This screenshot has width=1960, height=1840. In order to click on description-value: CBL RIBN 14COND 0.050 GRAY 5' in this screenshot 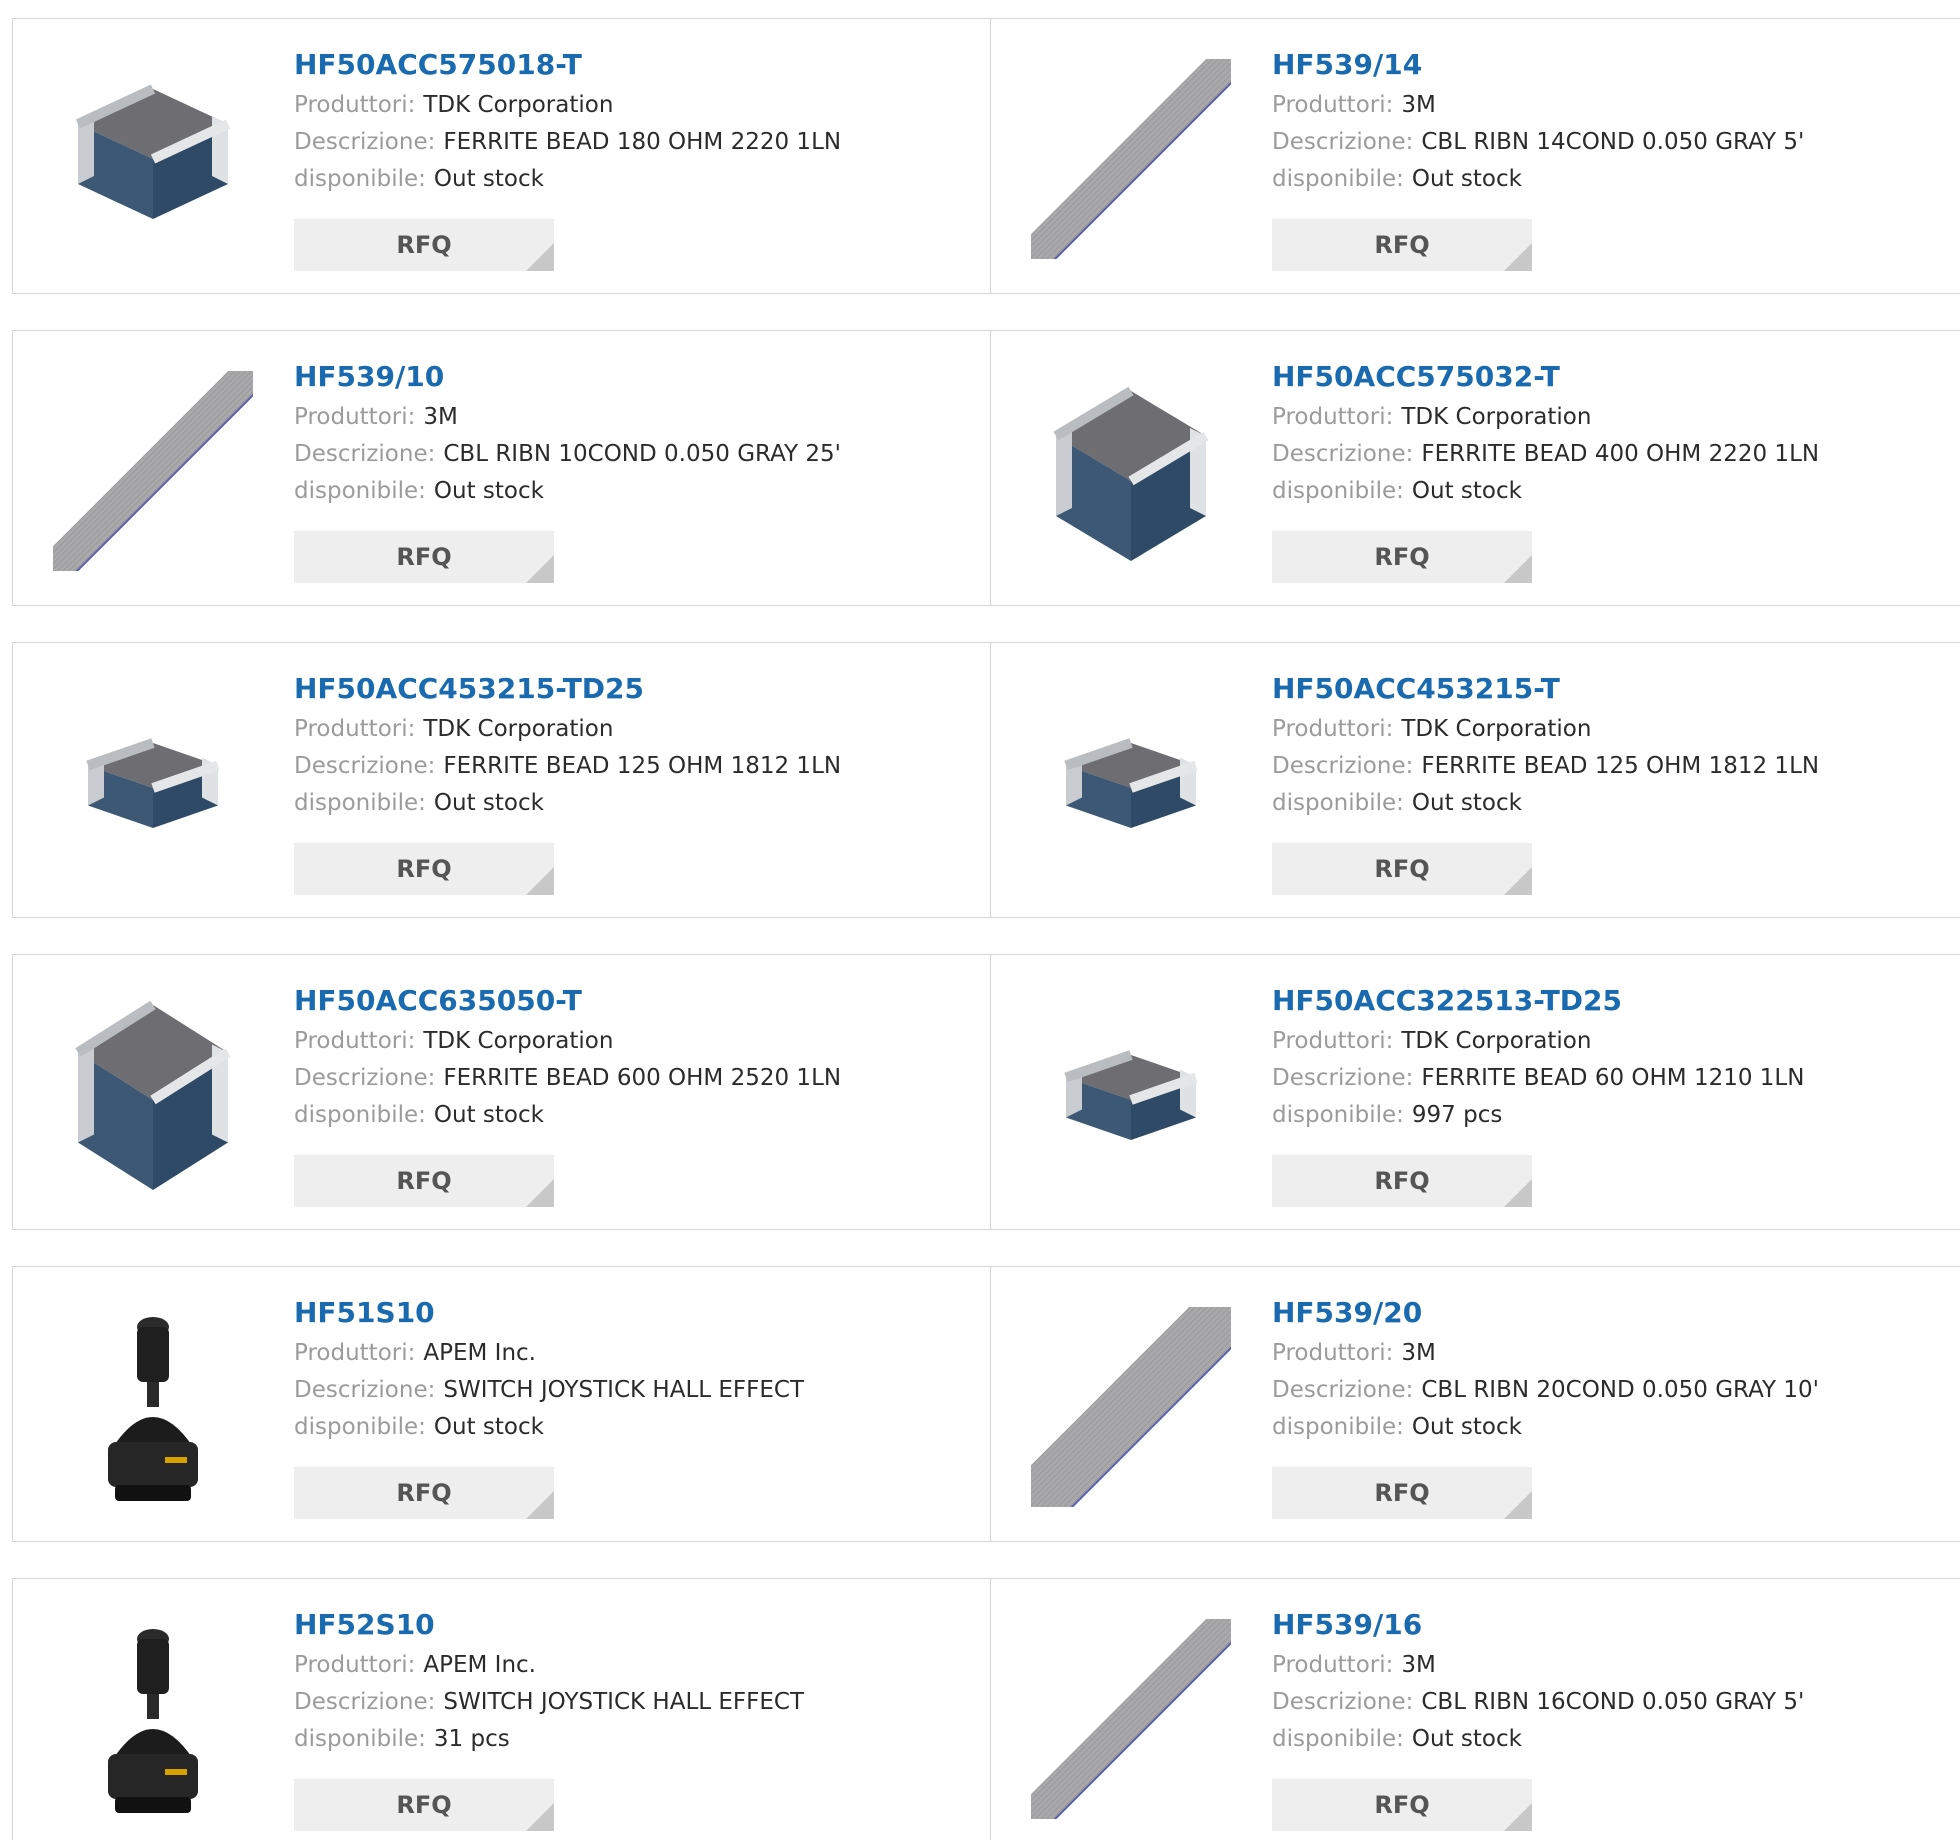, I will do `click(1613, 142)`.